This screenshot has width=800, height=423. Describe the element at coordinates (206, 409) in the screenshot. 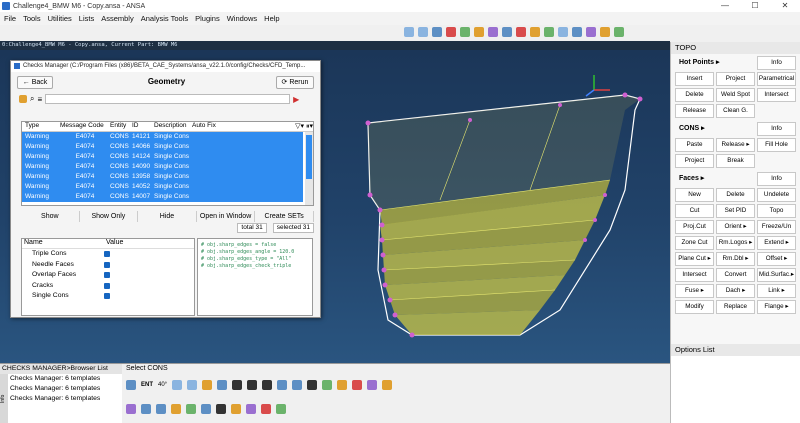

I see `wire-icon` at that location.